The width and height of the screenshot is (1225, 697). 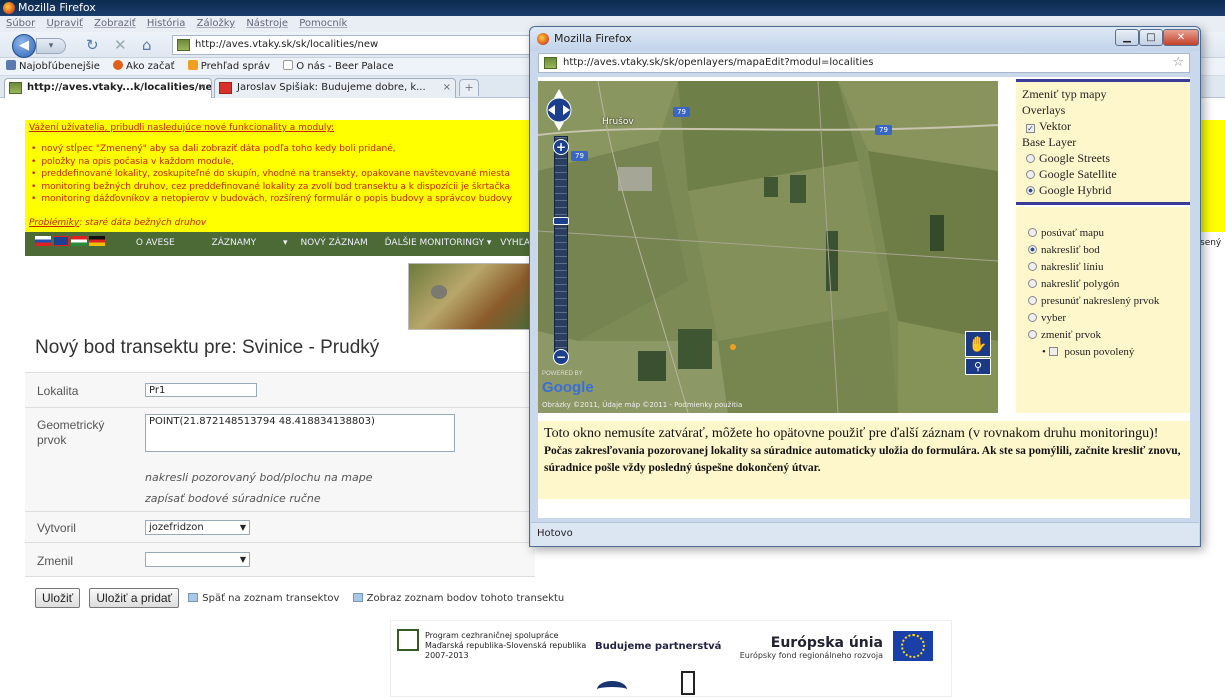 I want to click on zoom-in-icon: +, so click(x=561, y=147).